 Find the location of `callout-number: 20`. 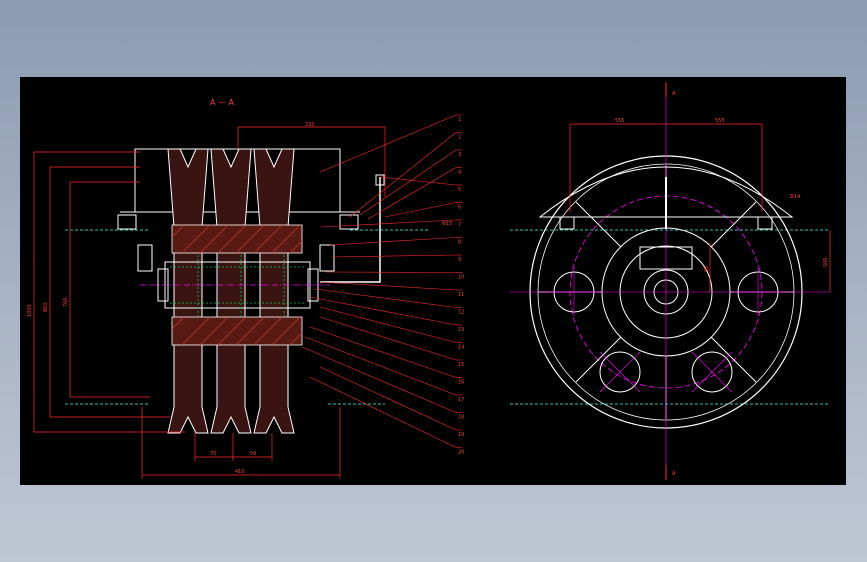

callout-number: 20 is located at coordinates (461, 453).